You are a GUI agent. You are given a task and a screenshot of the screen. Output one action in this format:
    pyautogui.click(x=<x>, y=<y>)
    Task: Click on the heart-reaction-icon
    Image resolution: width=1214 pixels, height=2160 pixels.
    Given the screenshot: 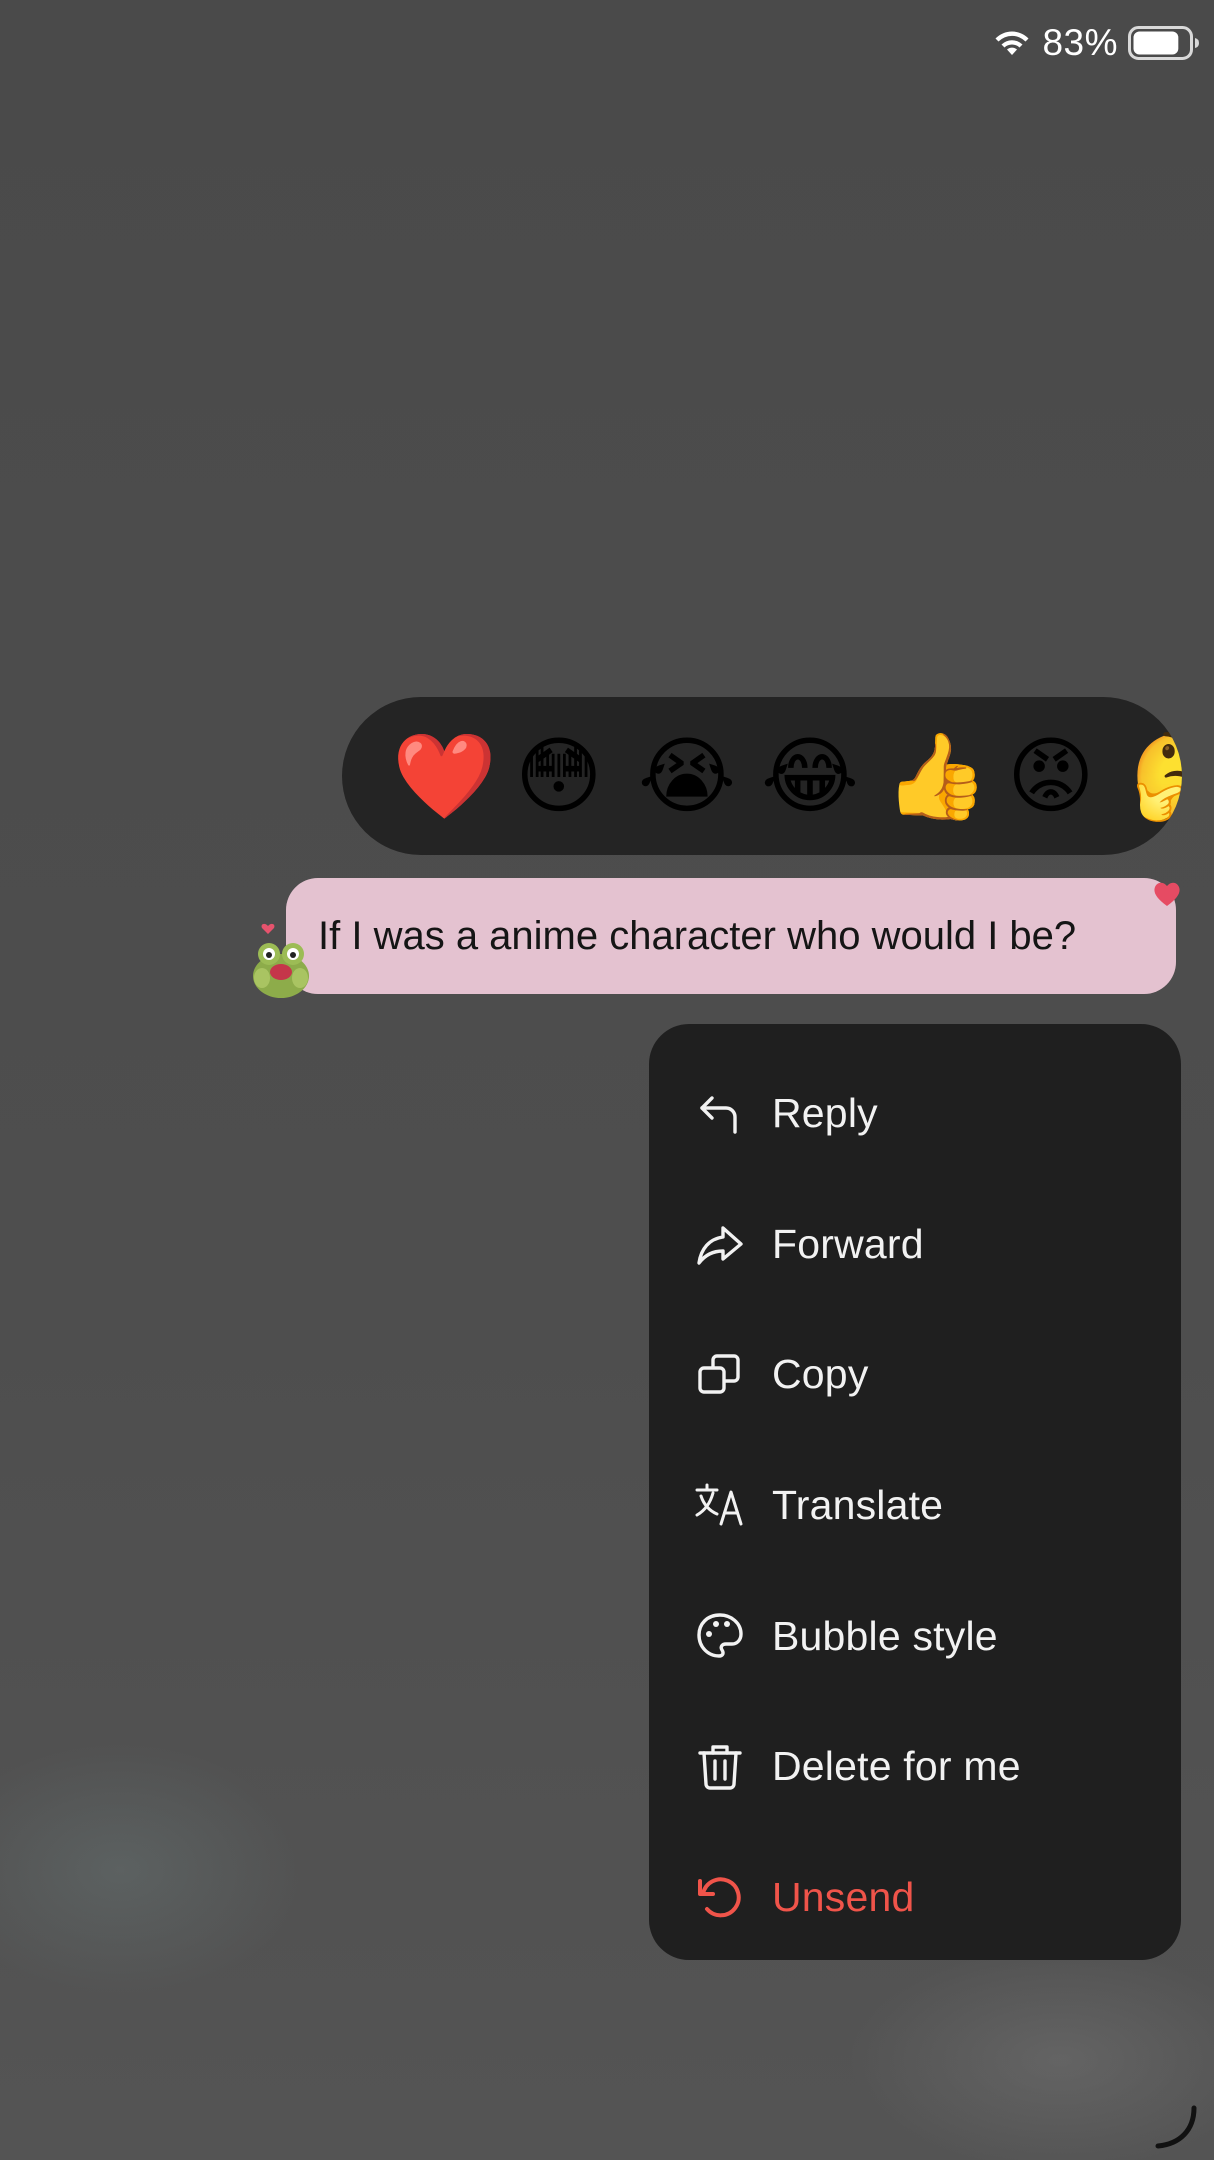 What is the action you would take?
    pyautogui.click(x=1167, y=894)
    